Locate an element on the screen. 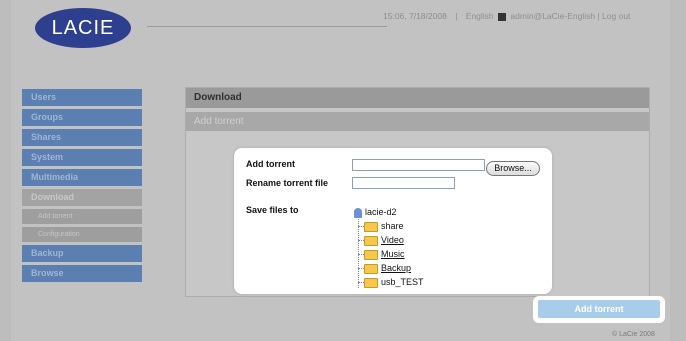  tree-folder-video: Video is located at coordinates (384, 240).